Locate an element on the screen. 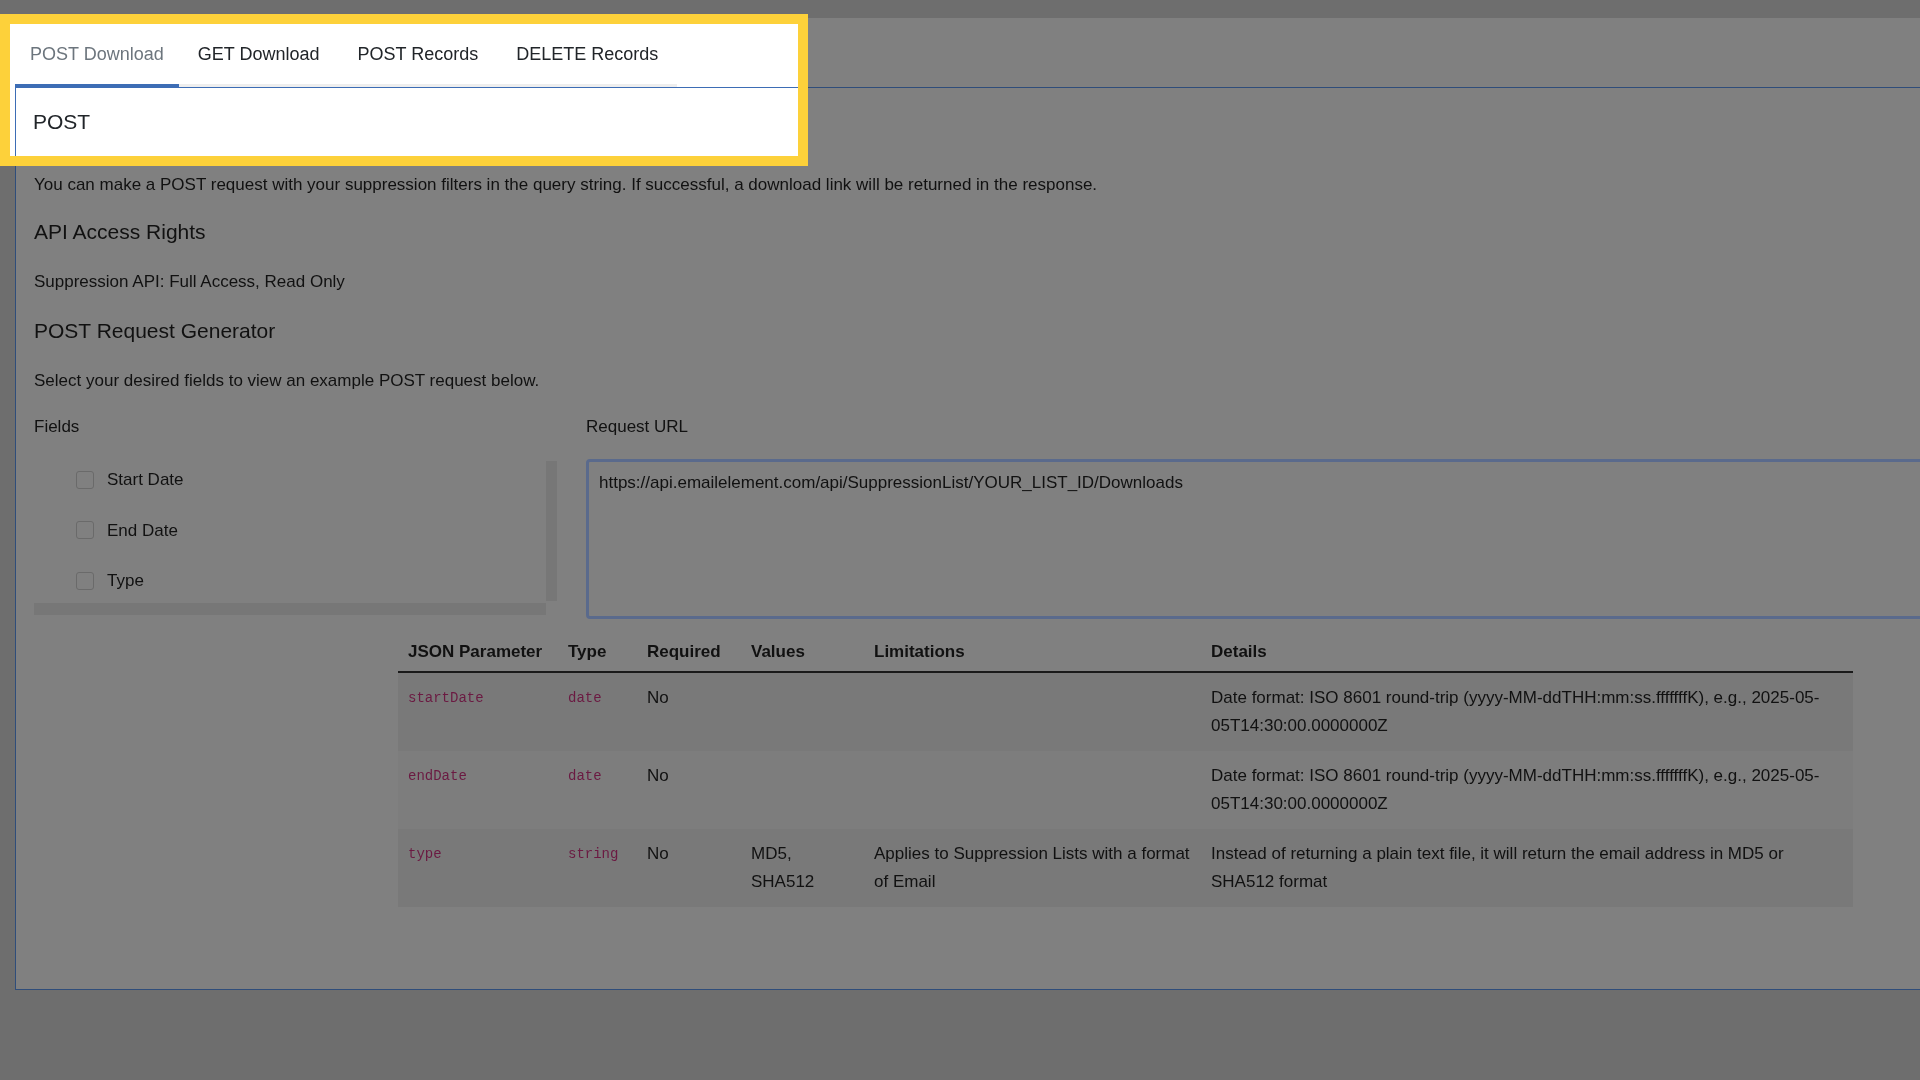  values-text: MD5, SHA512 is located at coordinates (783, 867).